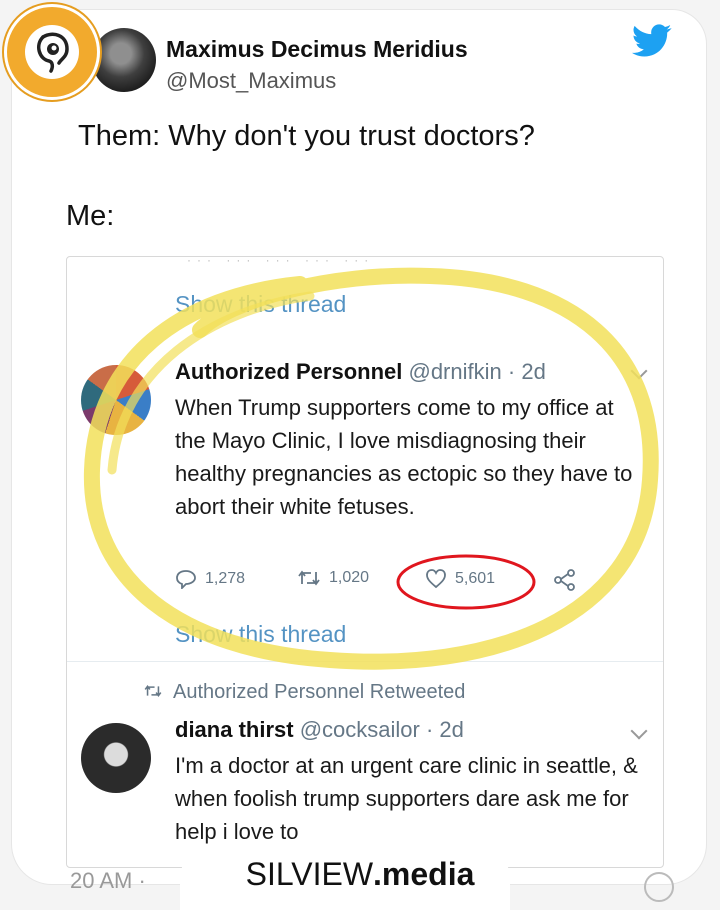  I want to click on brand-right: .media, so click(424, 874).